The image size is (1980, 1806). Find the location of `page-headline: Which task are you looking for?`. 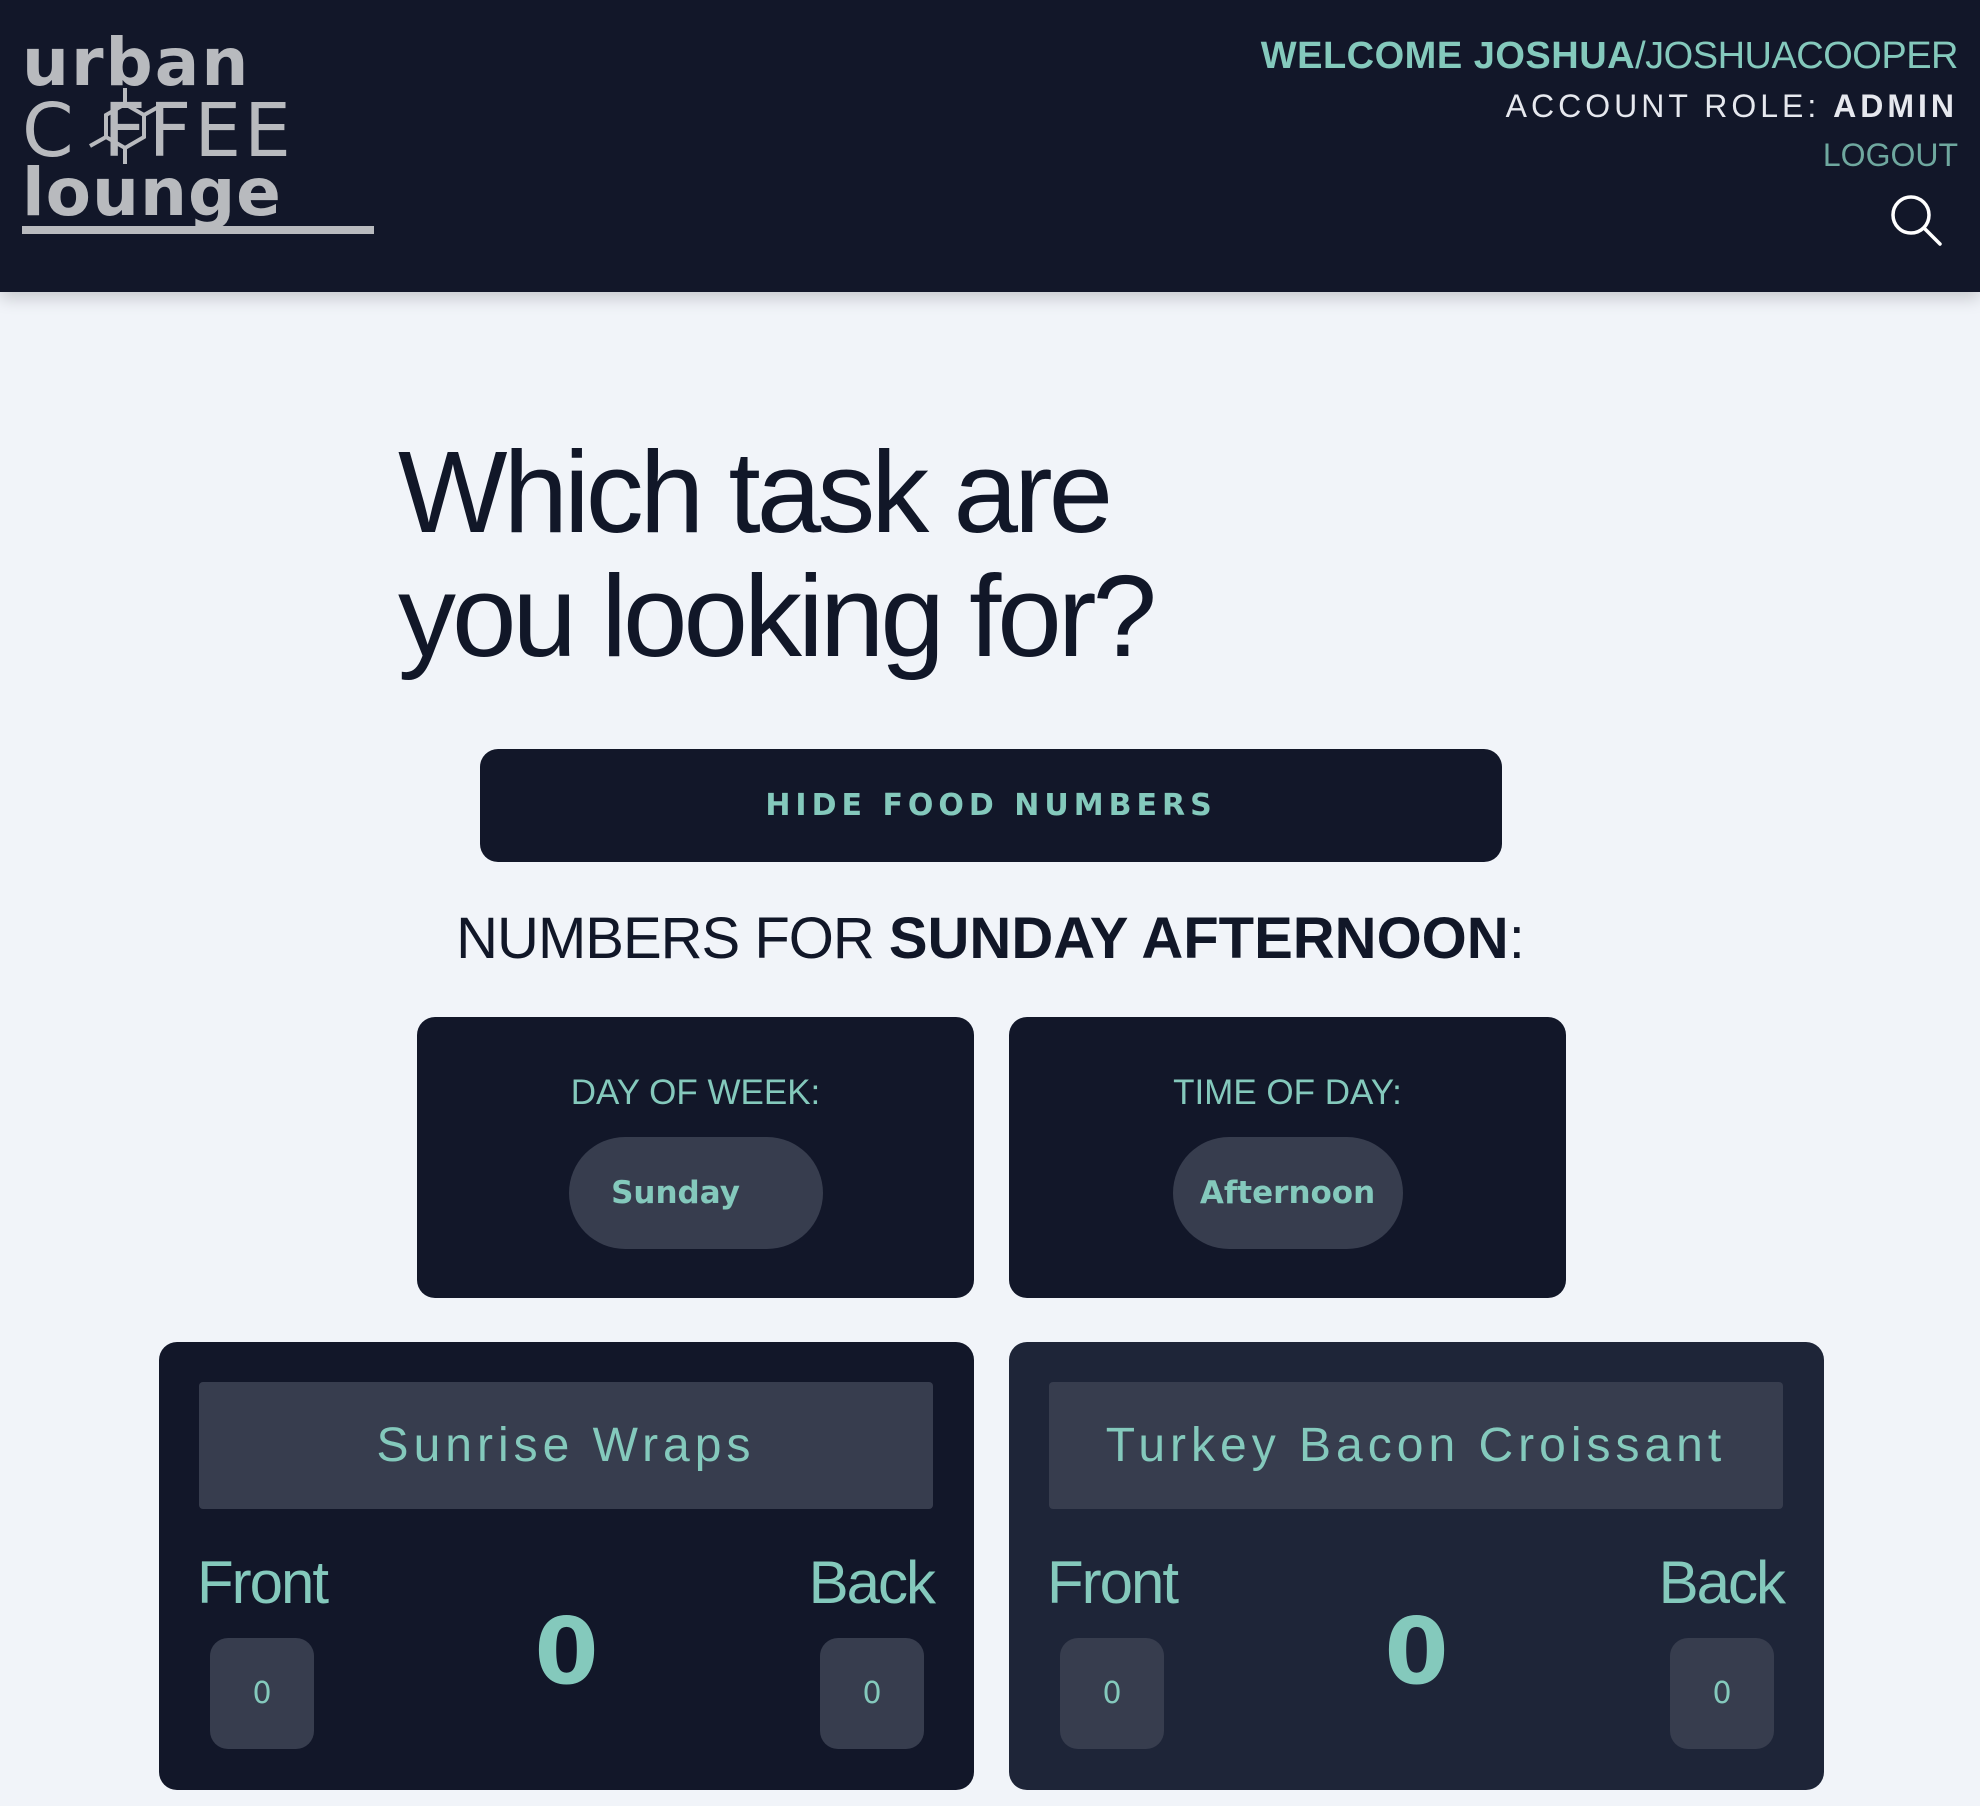

page-headline: Which task are you looking for? is located at coordinates (777, 554).